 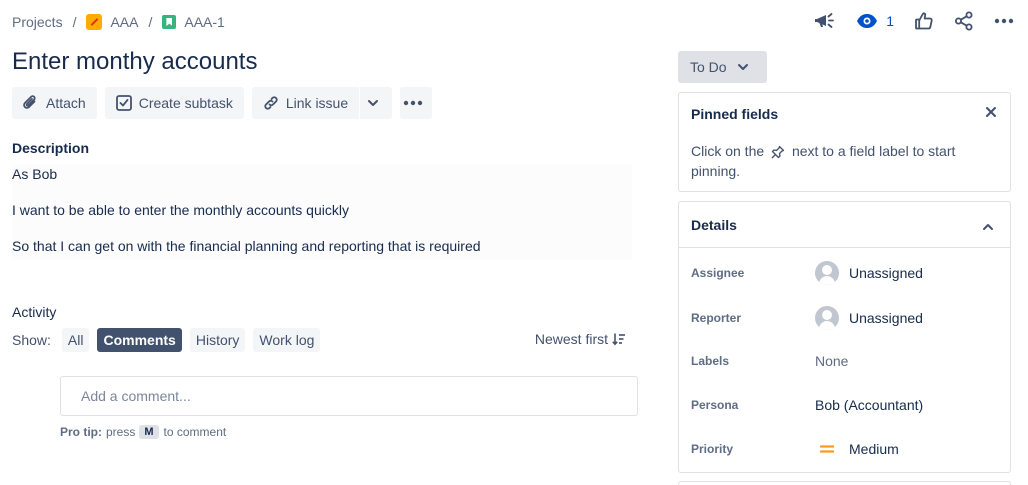 I want to click on watch-count: 1, so click(x=890, y=21).